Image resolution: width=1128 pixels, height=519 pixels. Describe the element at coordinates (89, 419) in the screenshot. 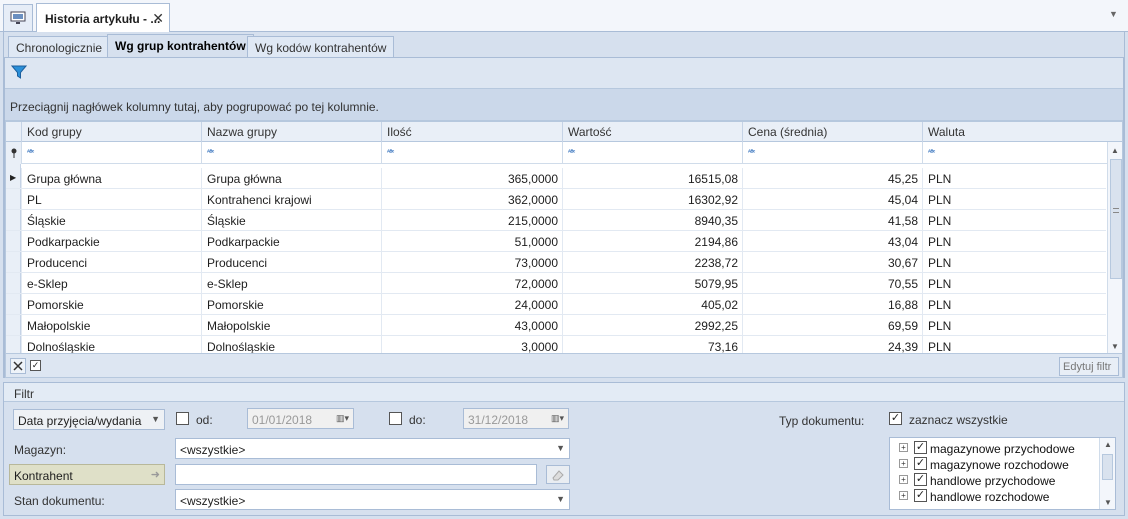

I see `date-type-select: Data przyjęcia/wydania ▼` at that location.